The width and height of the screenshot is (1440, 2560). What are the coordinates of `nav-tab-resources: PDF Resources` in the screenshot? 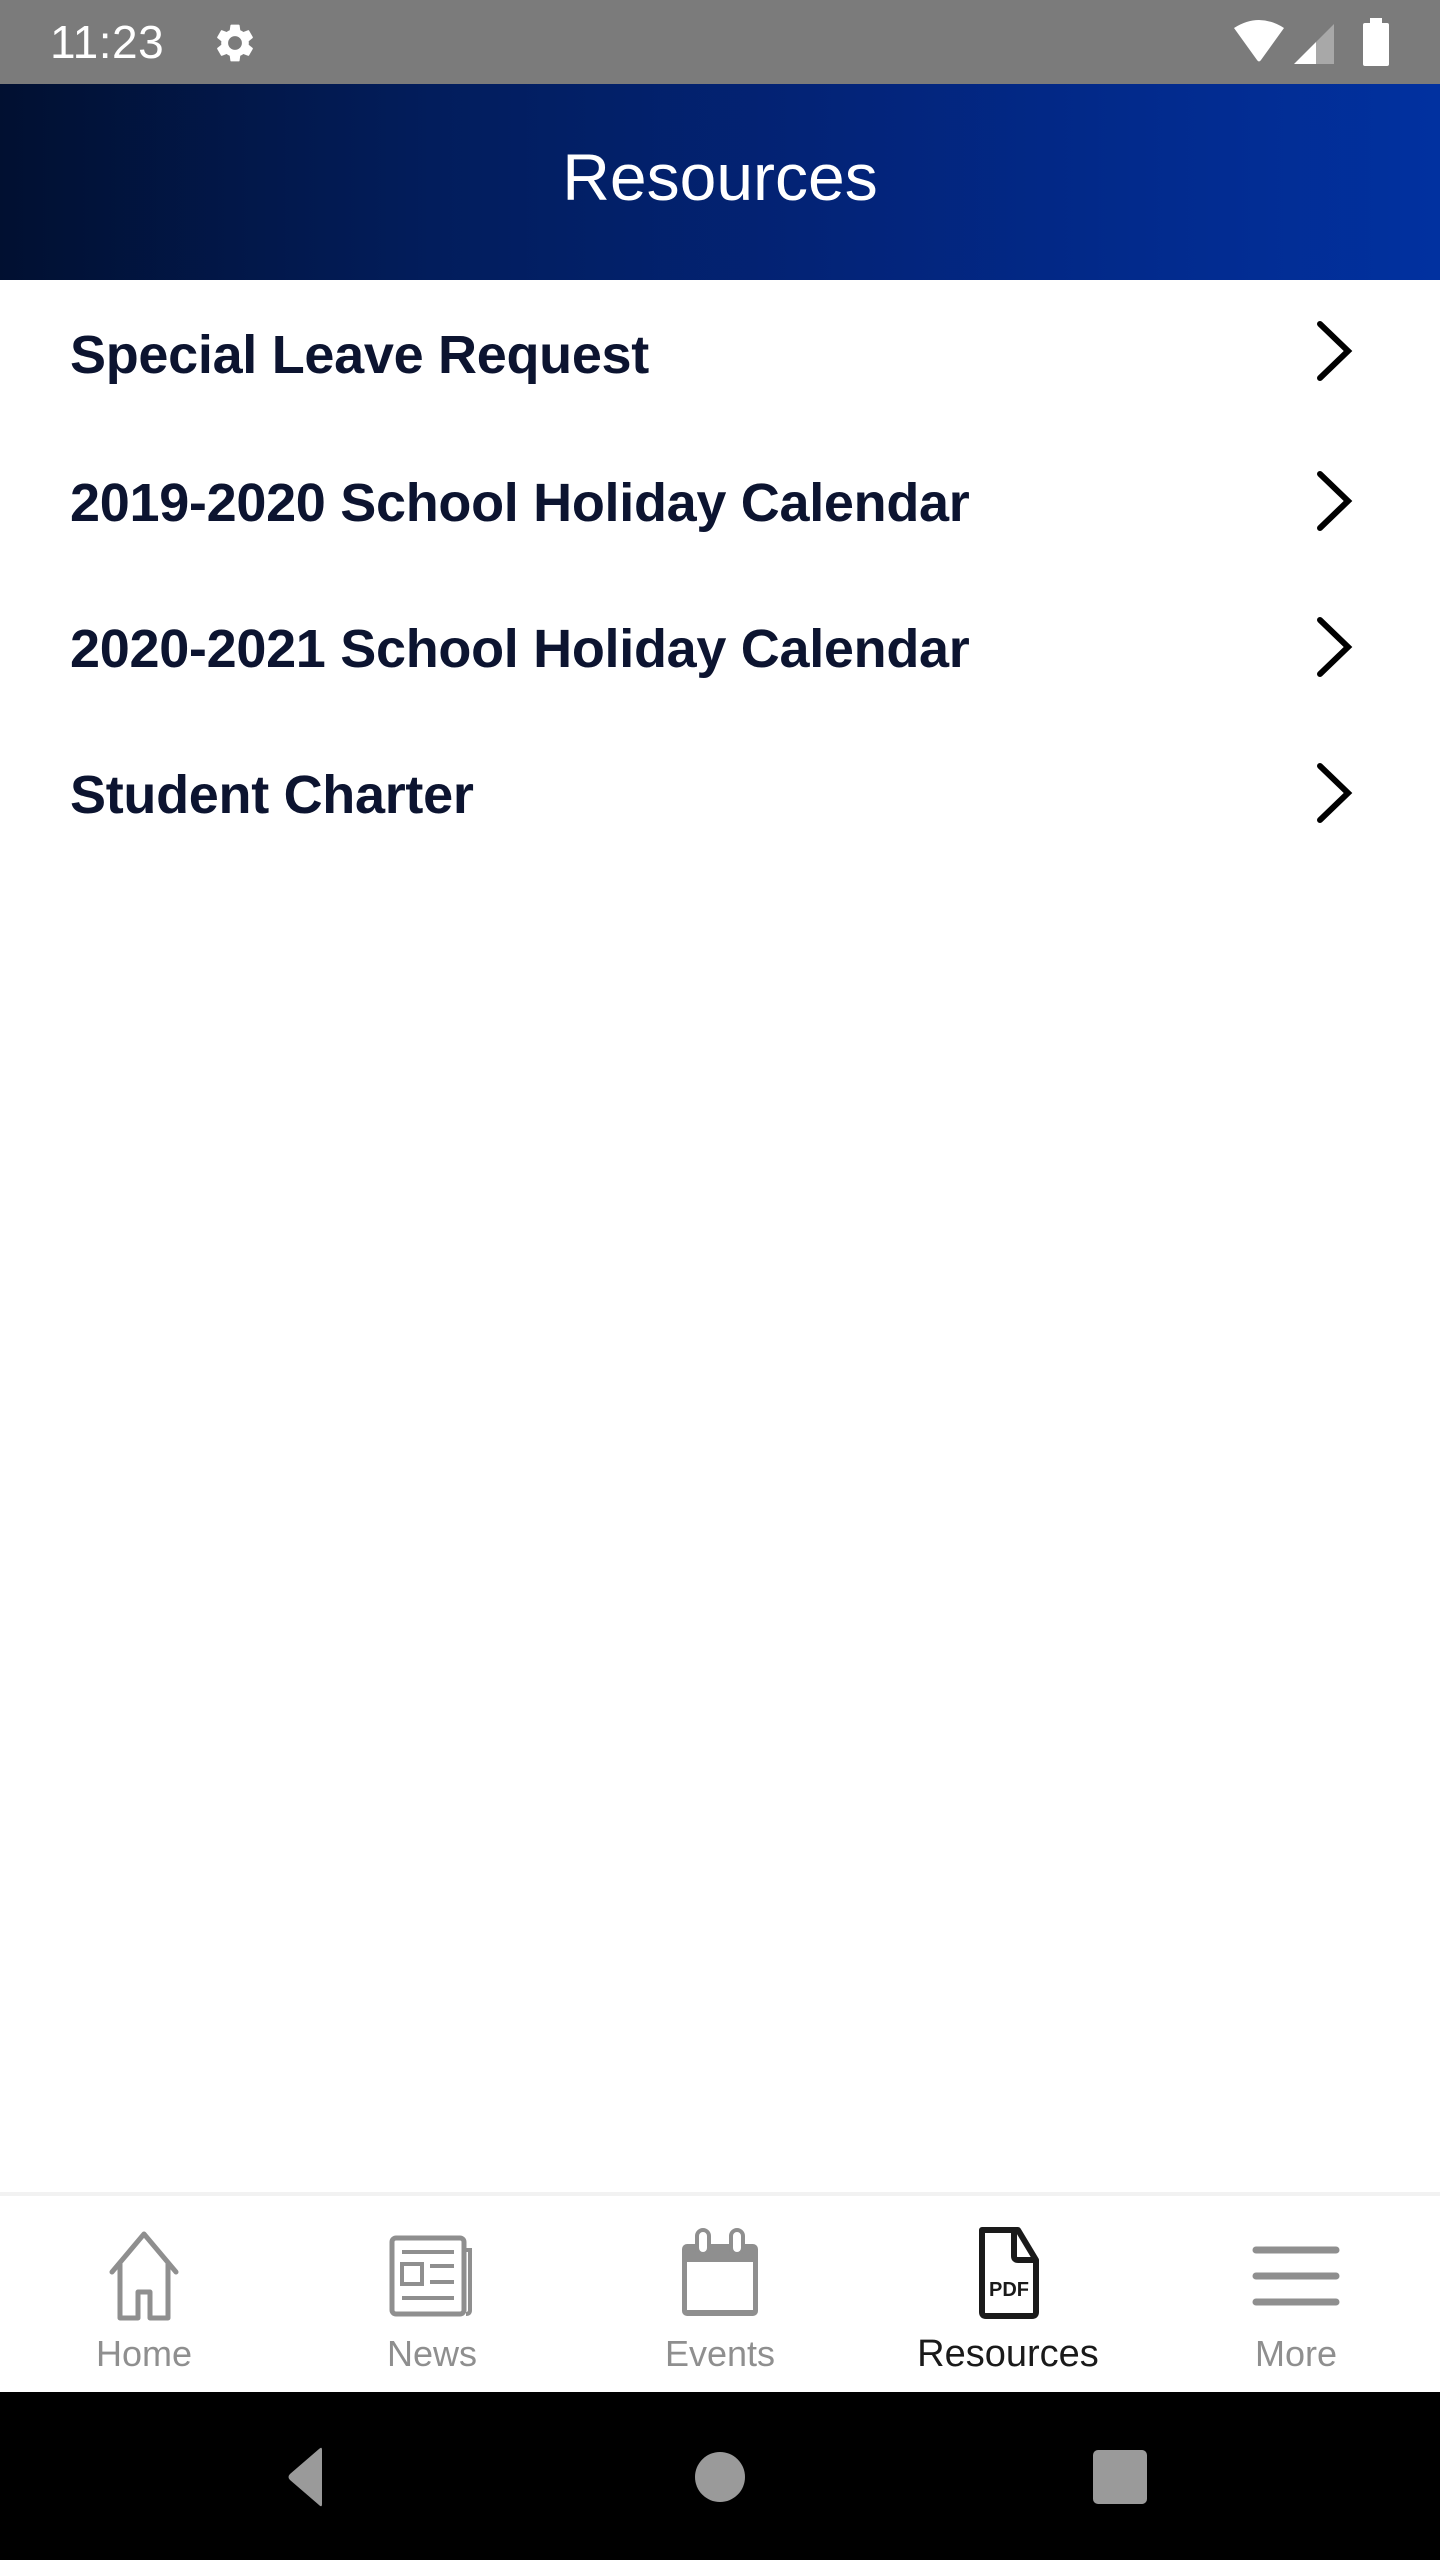 It's located at (1008, 2294).